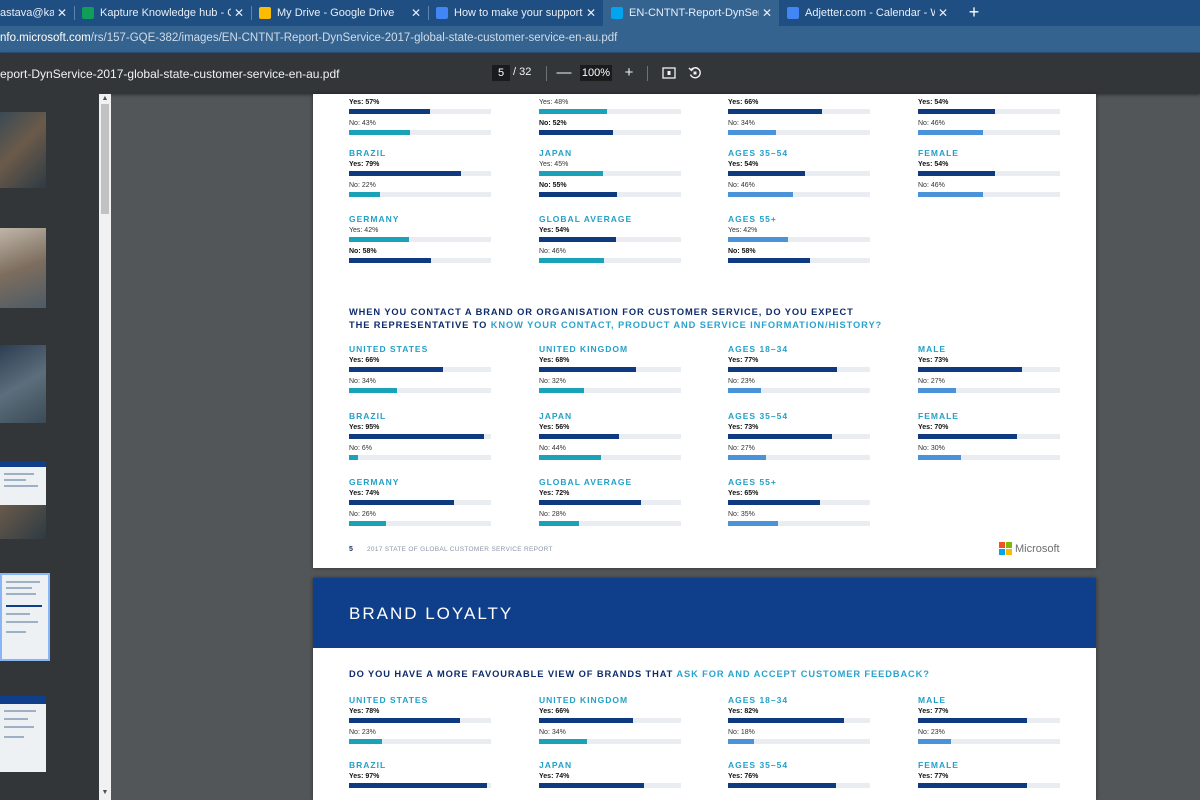 Image resolution: width=1200 pixels, height=800 pixels. What do you see at coordinates (421, 738) in the screenshot?
I see `result-row: No: 23%` at bounding box center [421, 738].